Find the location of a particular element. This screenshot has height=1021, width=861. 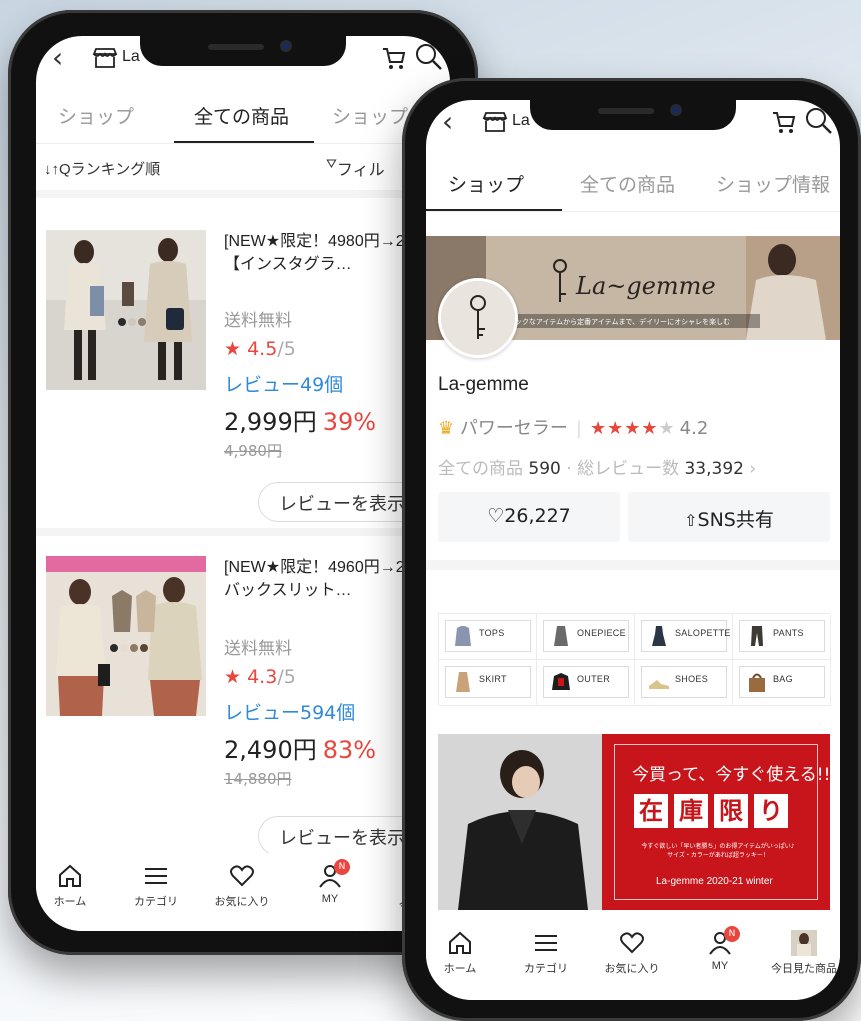

bag-icon is located at coordinates (757, 682).